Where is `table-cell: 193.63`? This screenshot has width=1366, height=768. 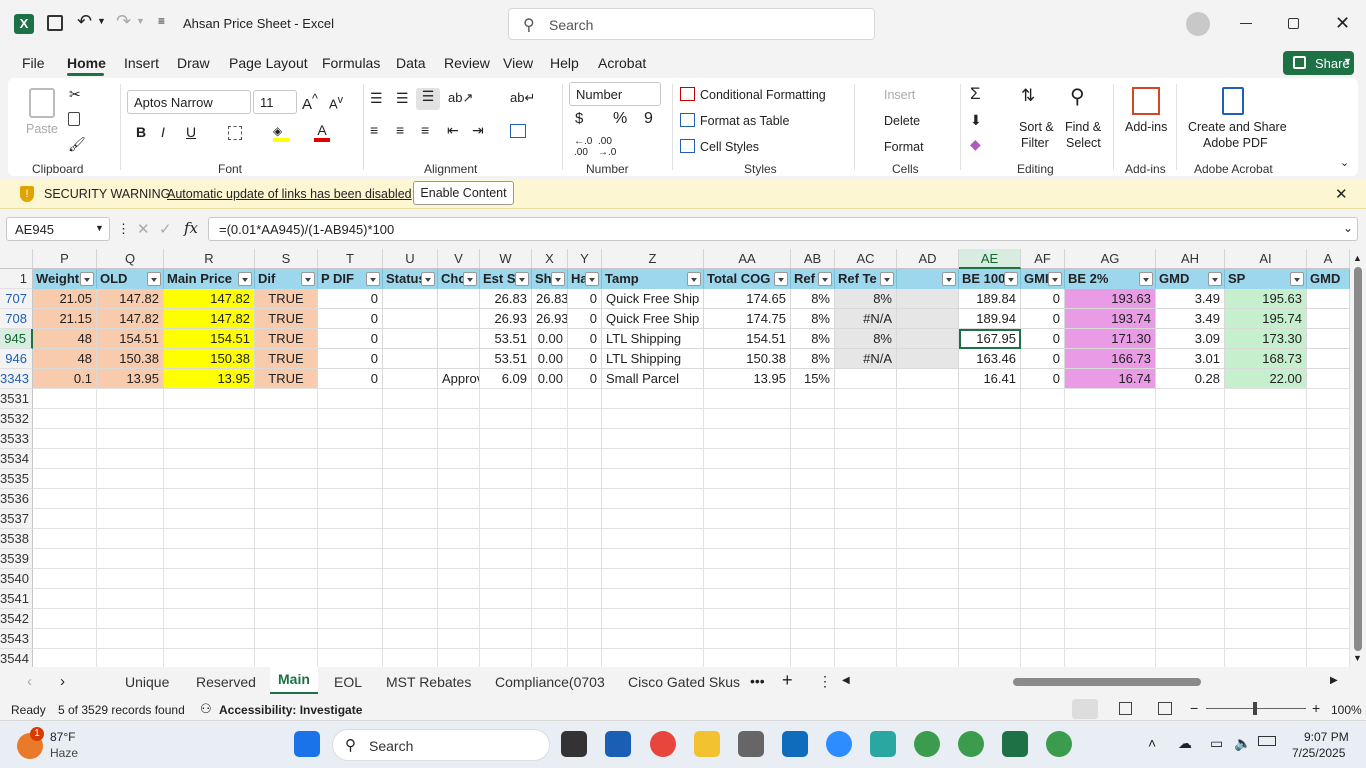 table-cell: 193.63 is located at coordinates (1110, 299).